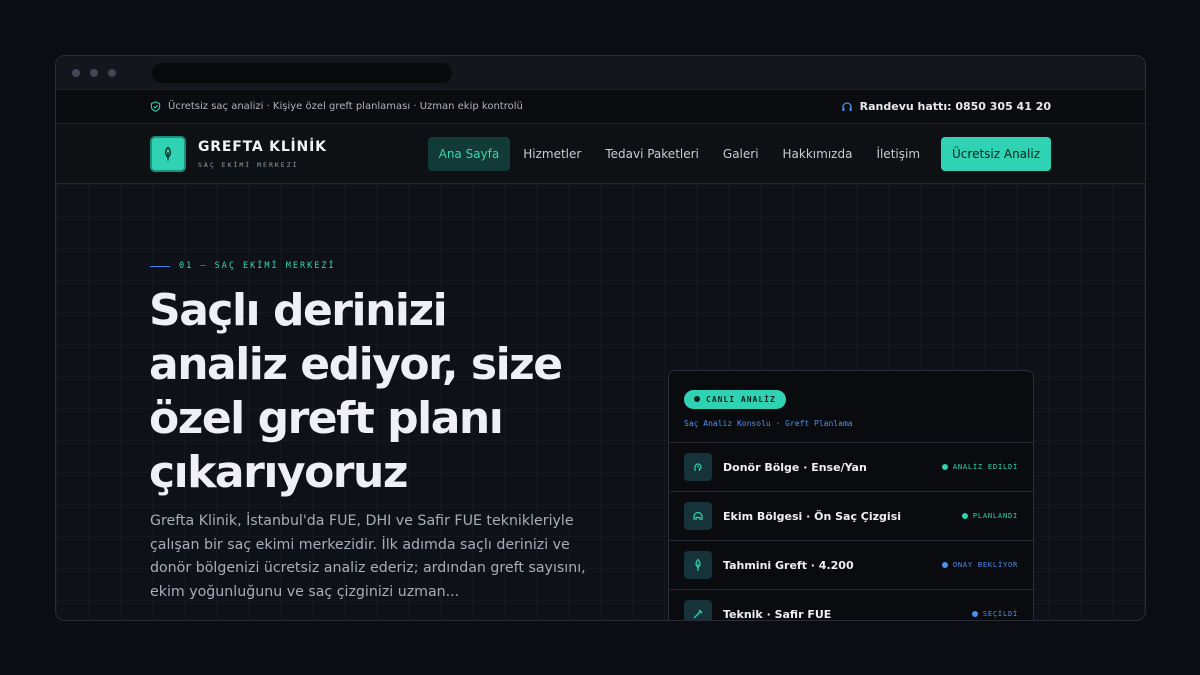 The width and height of the screenshot is (1200, 675). I want to click on console-subtitle: Saç Analiz Konsolu · Greft Planlama, so click(768, 423).